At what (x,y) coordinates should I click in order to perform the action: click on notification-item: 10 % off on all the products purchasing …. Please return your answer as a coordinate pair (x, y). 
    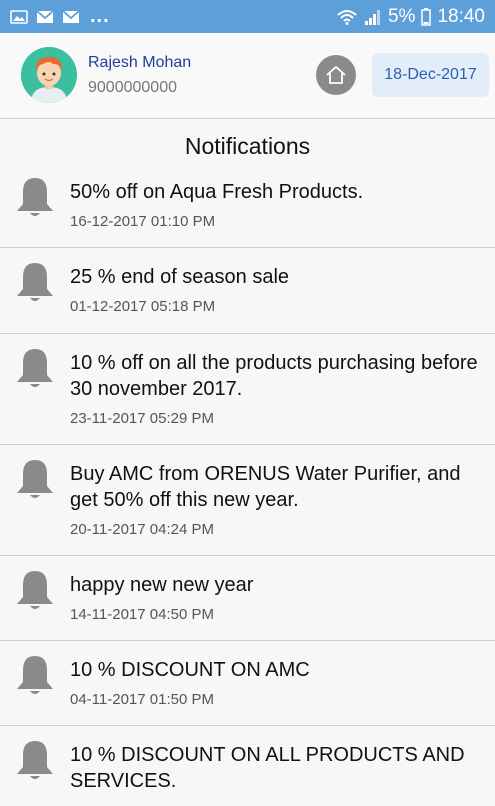
    Looking at the image, I should click on (247, 389).